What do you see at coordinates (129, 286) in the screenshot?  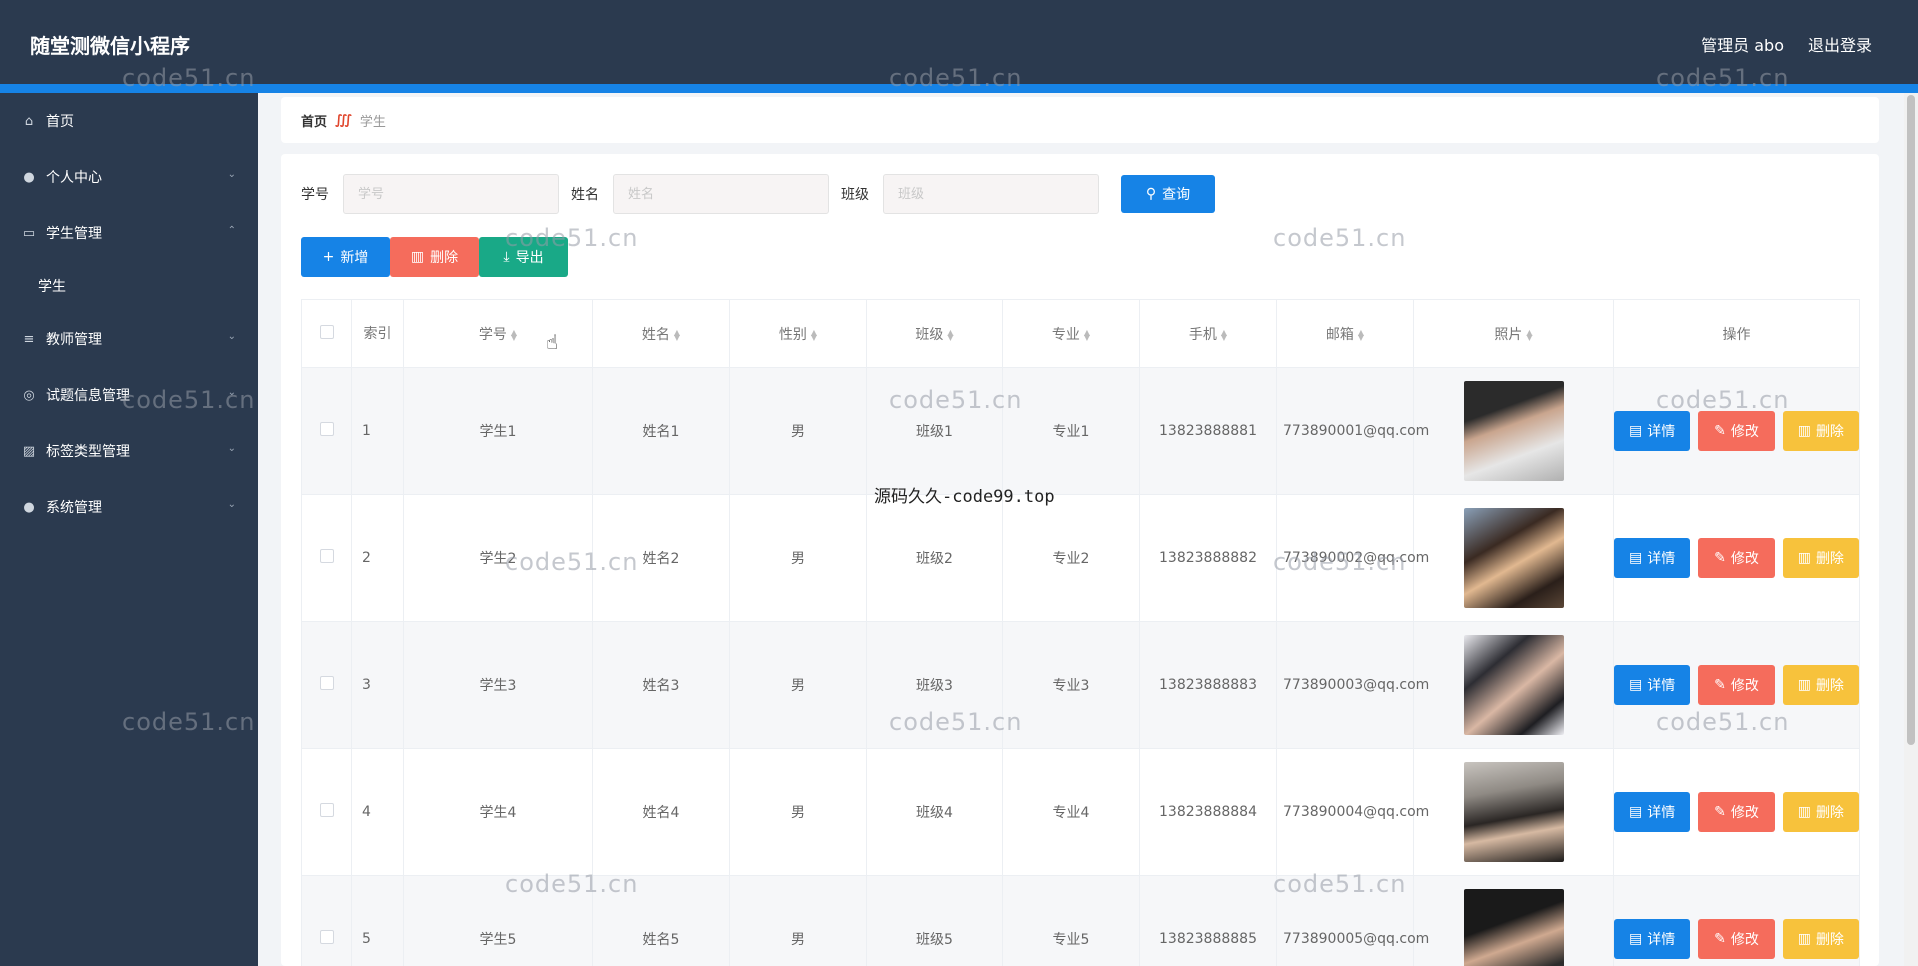 I see `sidebar-subitem-student: 学生` at bounding box center [129, 286].